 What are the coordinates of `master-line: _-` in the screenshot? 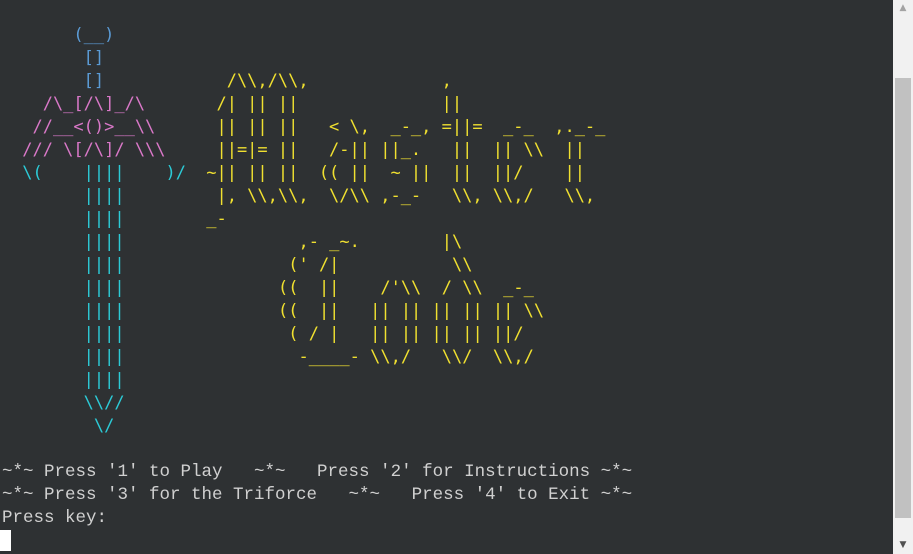 It's located at (211, 219).